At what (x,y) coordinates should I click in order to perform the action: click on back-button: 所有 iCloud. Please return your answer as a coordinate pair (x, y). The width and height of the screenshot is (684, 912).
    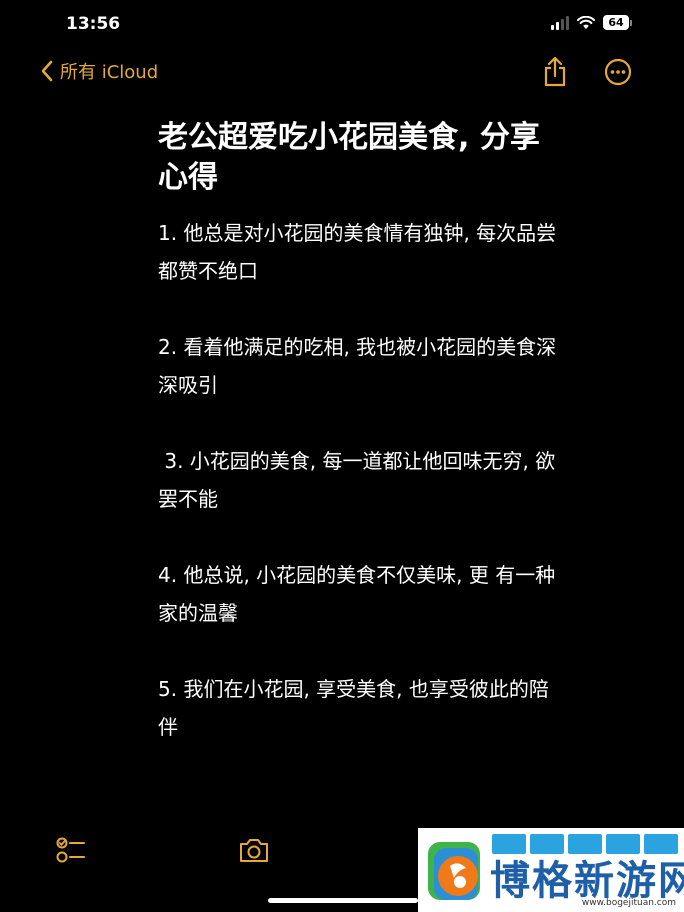
    Looking at the image, I should click on (99, 71).